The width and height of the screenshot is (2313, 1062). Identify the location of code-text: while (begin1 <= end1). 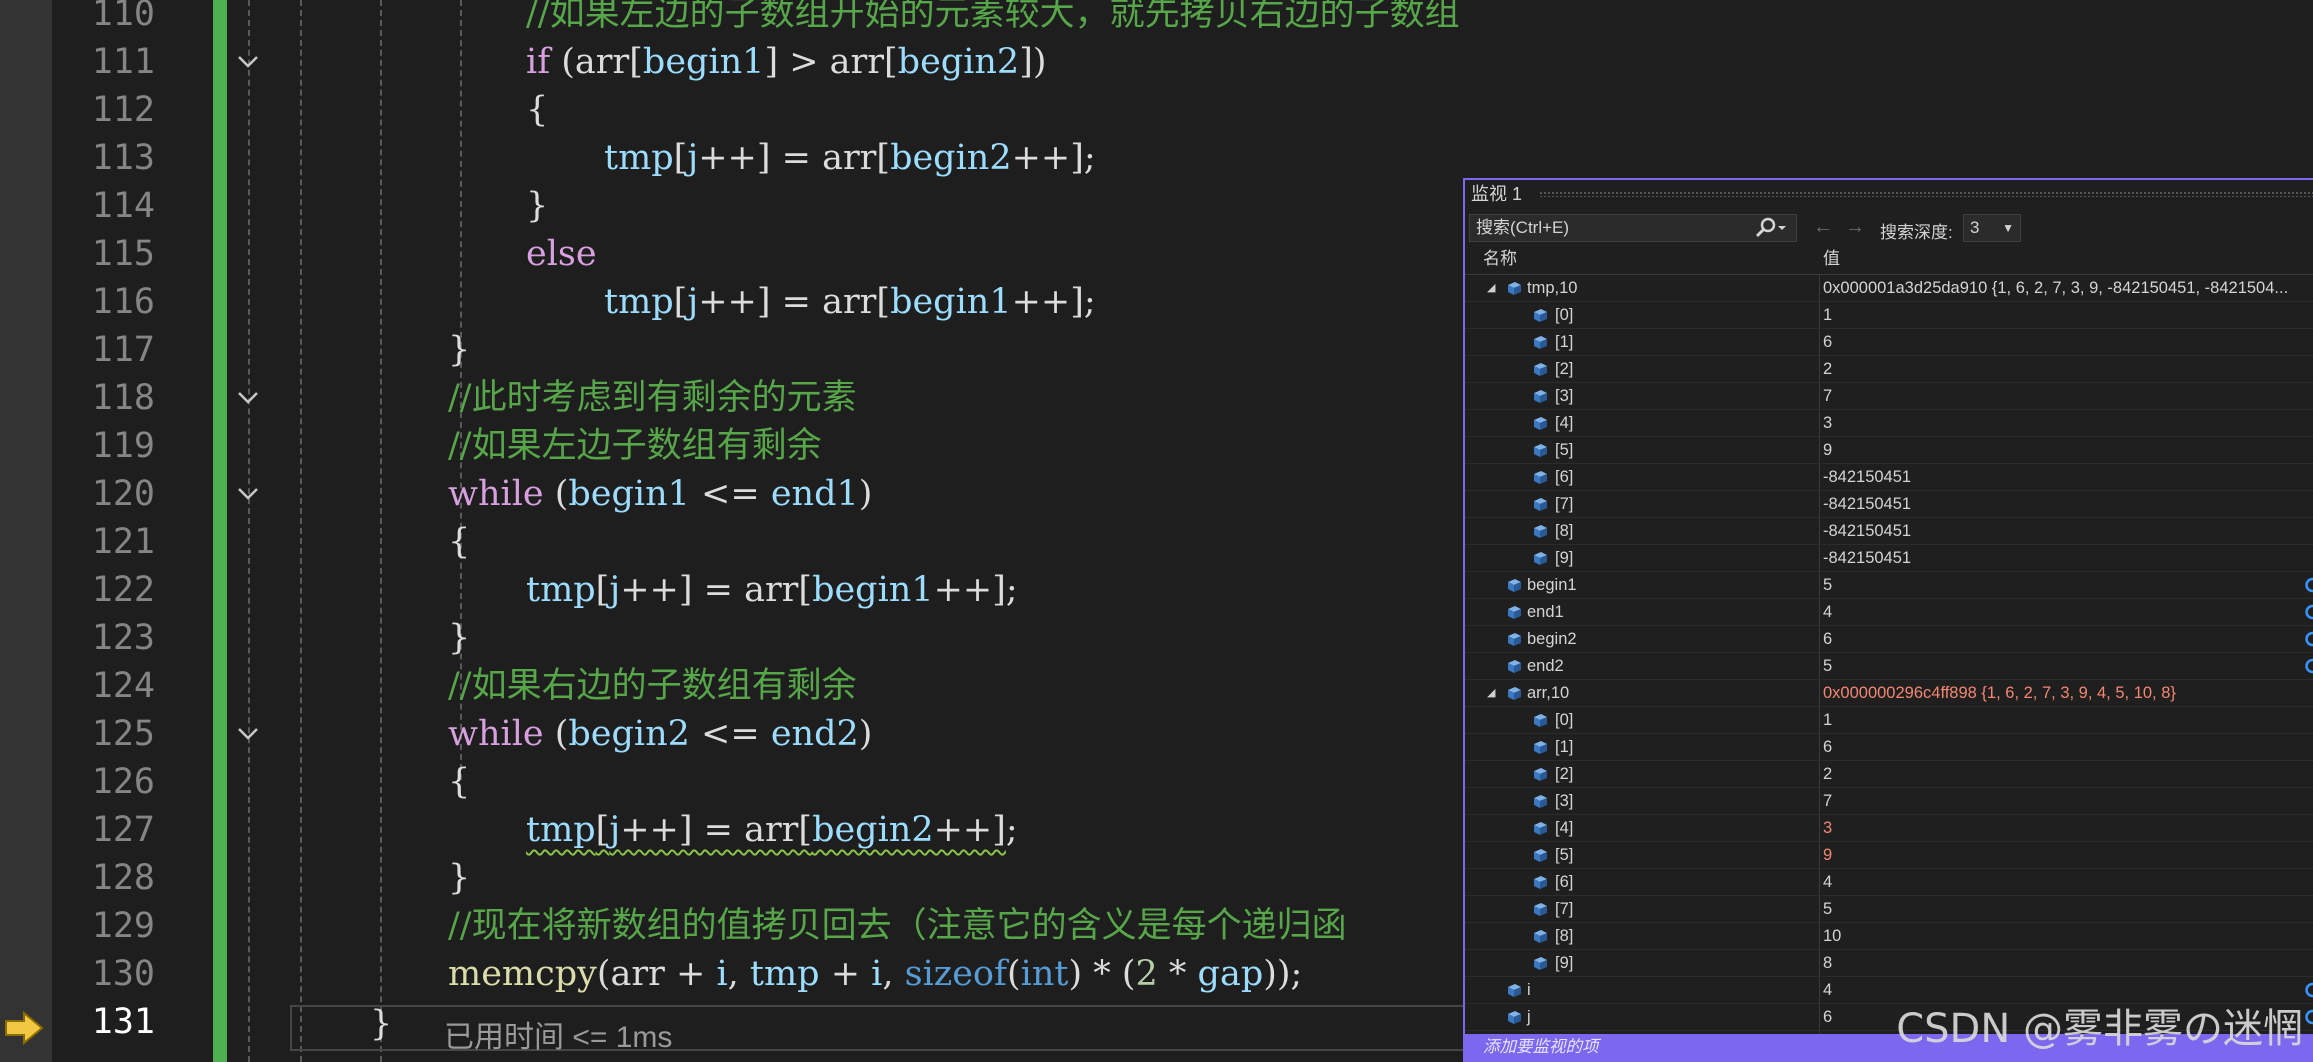
(660, 494).